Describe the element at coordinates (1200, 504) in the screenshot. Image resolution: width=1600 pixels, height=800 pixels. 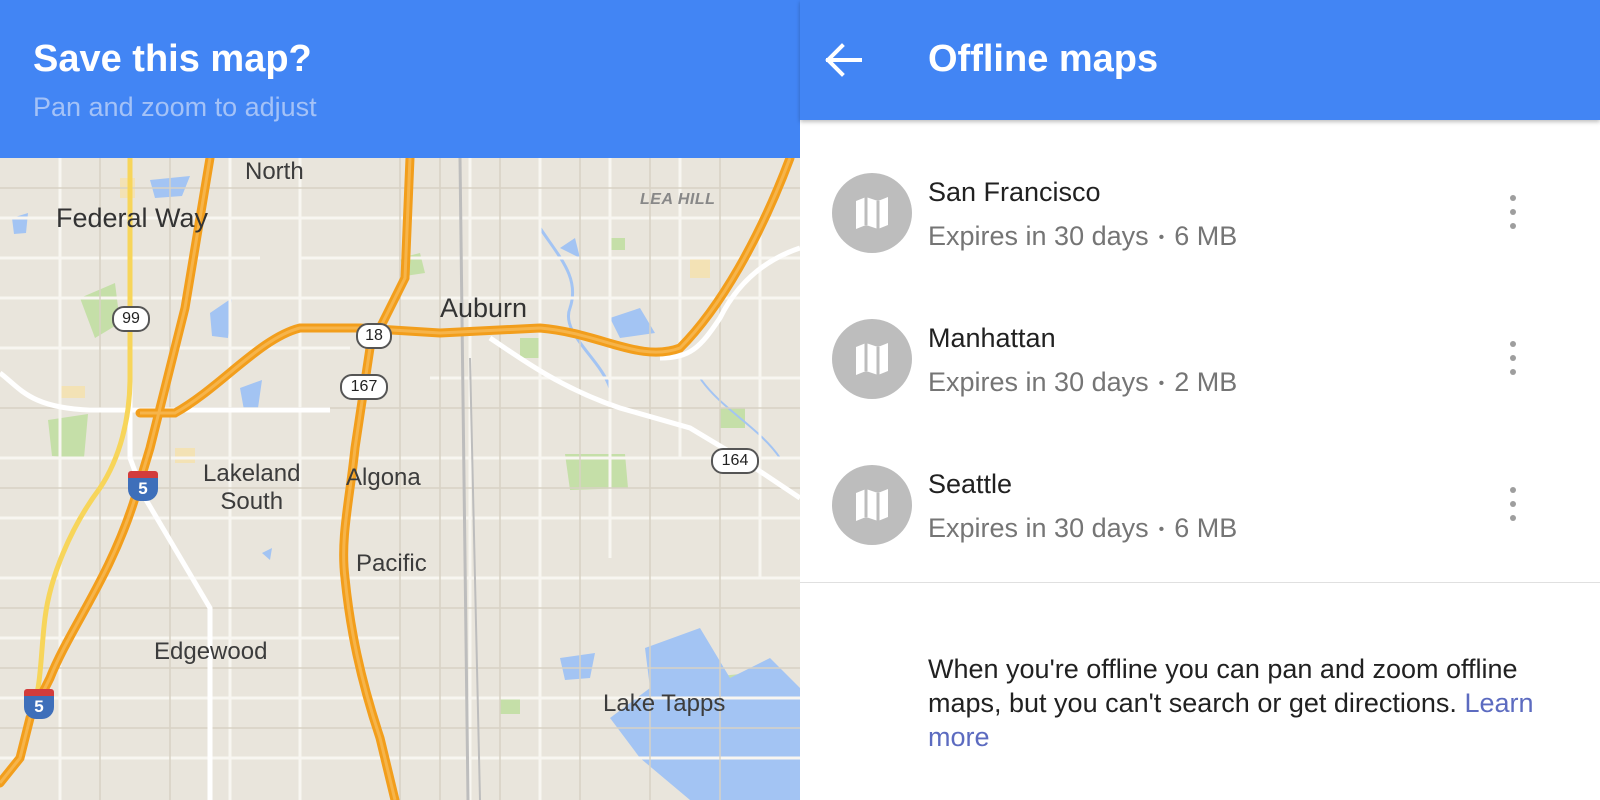
I see `offline-map-item: Seattle Expires in 30 days • 6 MB` at that location.